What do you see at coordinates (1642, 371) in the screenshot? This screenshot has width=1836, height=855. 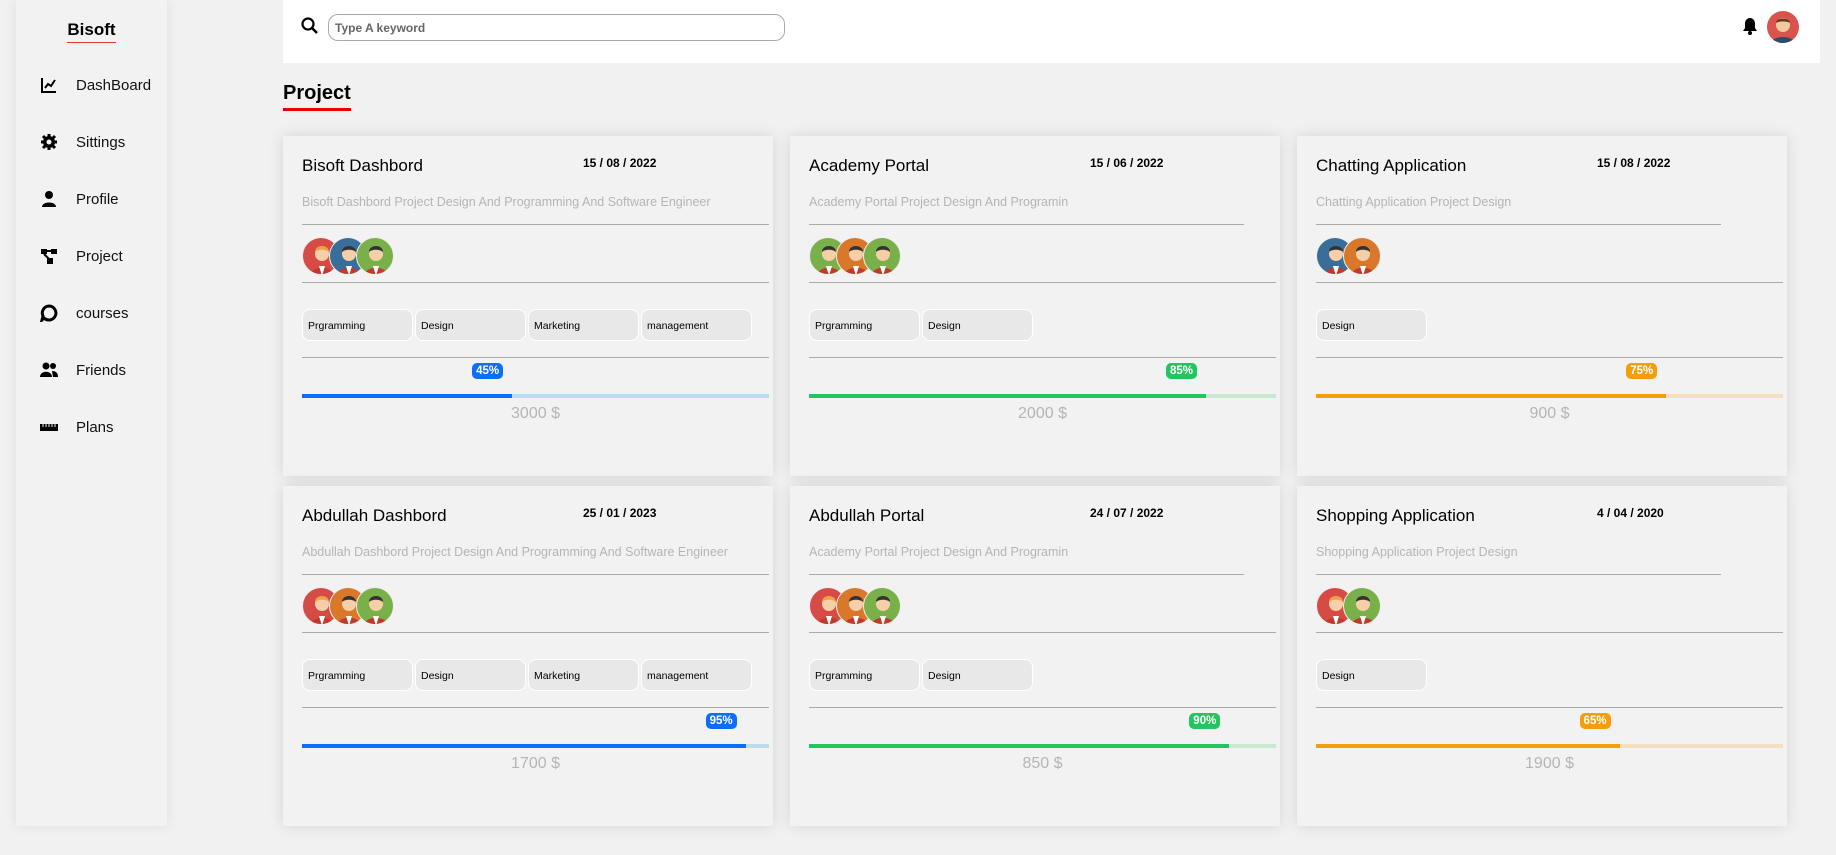 I see `progress-label: 75%` at bounding box center [1642, 371].